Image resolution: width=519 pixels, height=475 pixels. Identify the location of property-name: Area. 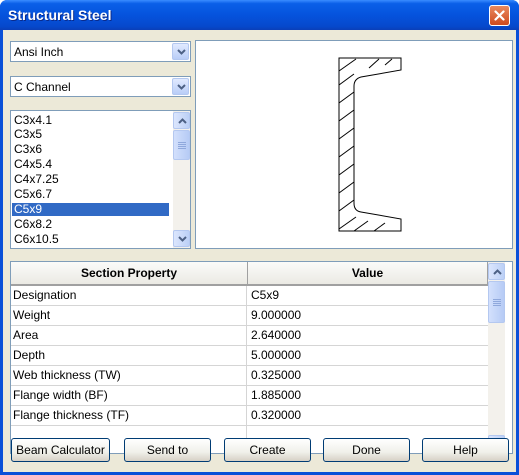
(129, 335).